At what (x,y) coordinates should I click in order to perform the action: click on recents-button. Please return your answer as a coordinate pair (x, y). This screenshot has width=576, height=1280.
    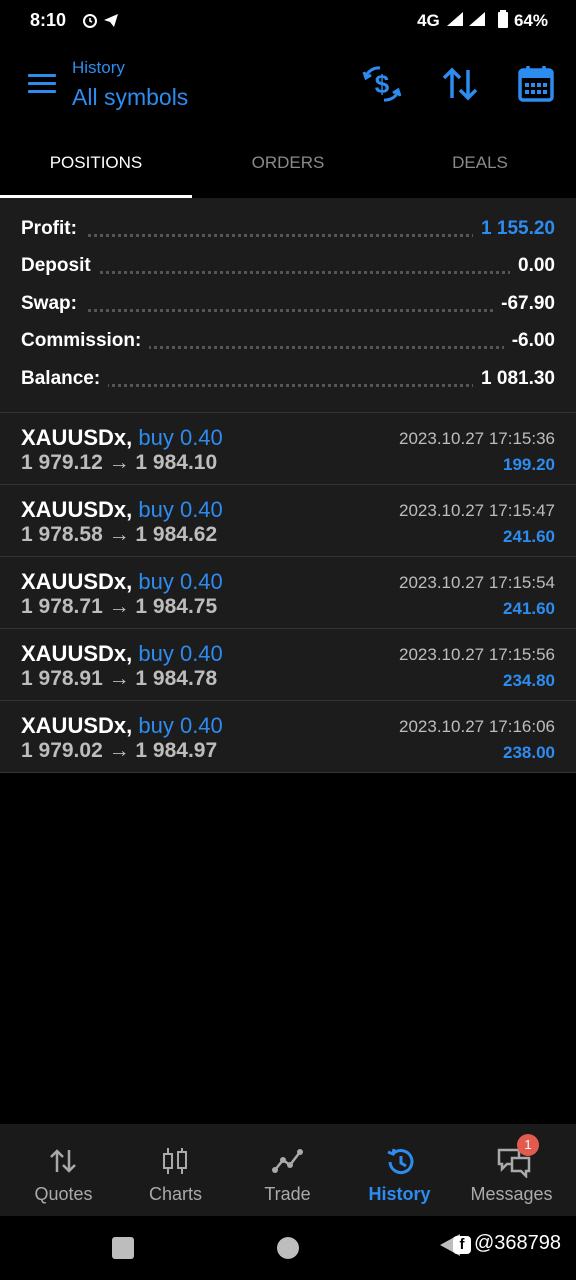
    Looking at the image, I should click on (123, 1248).